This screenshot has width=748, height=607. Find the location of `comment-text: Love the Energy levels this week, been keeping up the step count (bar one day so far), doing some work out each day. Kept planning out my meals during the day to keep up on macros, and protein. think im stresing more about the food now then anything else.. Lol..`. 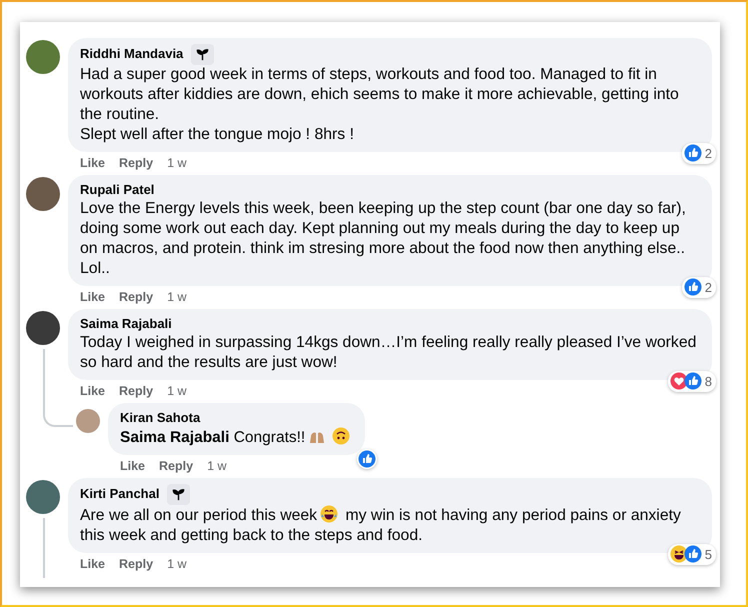

comment-text: Love the Energy levels this week, been keeping up the step count (bar one day so far), doing some work out each day. Kept planning out my meals during the day to keep up on macros, and protein. think im stresing more about the food now then anything else.. Lol.. is located at coordinates (383, 239).